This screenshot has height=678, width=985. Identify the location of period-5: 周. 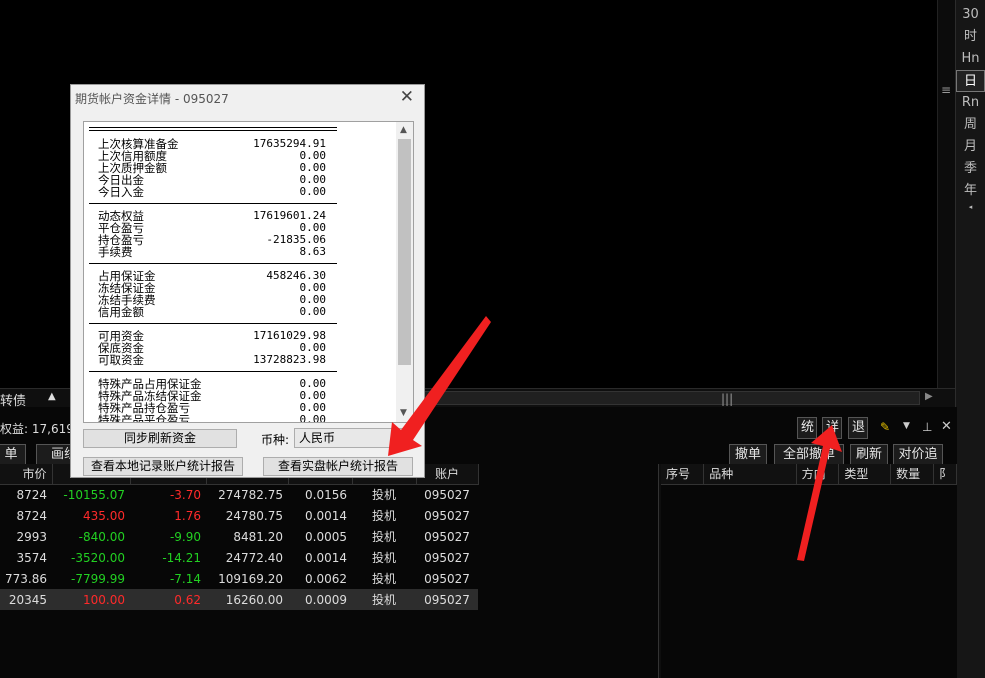
(970, 125).